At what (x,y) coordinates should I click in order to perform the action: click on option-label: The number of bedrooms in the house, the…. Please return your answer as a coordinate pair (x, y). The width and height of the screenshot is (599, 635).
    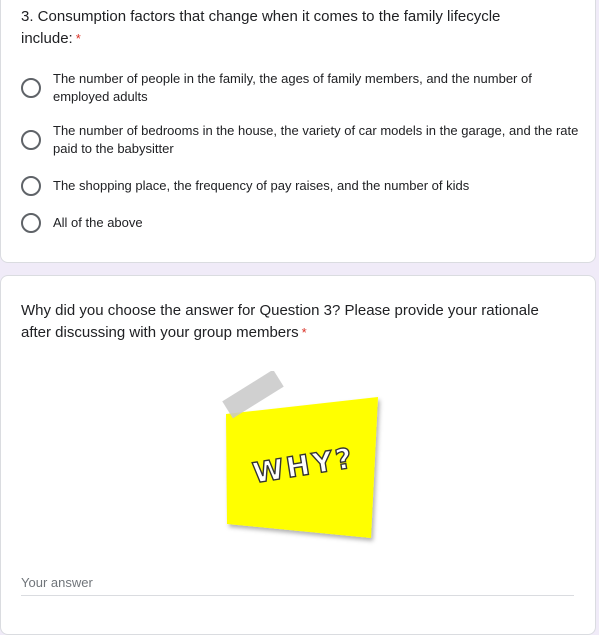
    Looking at the image, I should click on (316, 139).